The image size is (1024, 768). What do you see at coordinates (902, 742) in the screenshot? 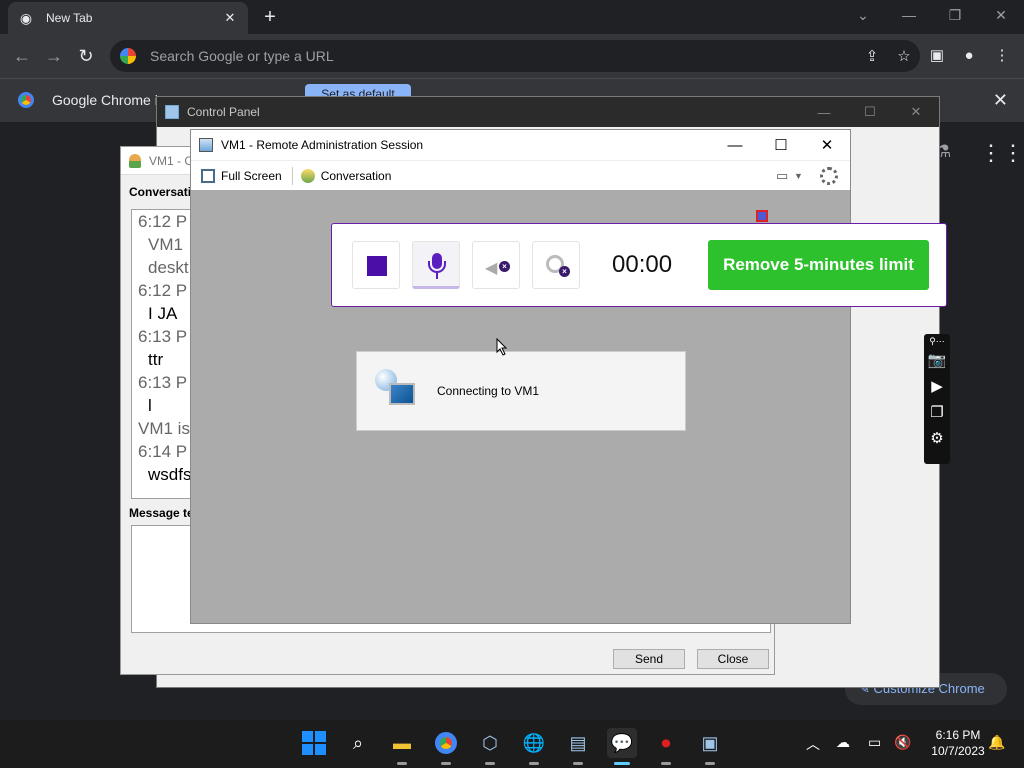
I see `volume-muted-icon: 🔇` at bounding box center [902, 742].